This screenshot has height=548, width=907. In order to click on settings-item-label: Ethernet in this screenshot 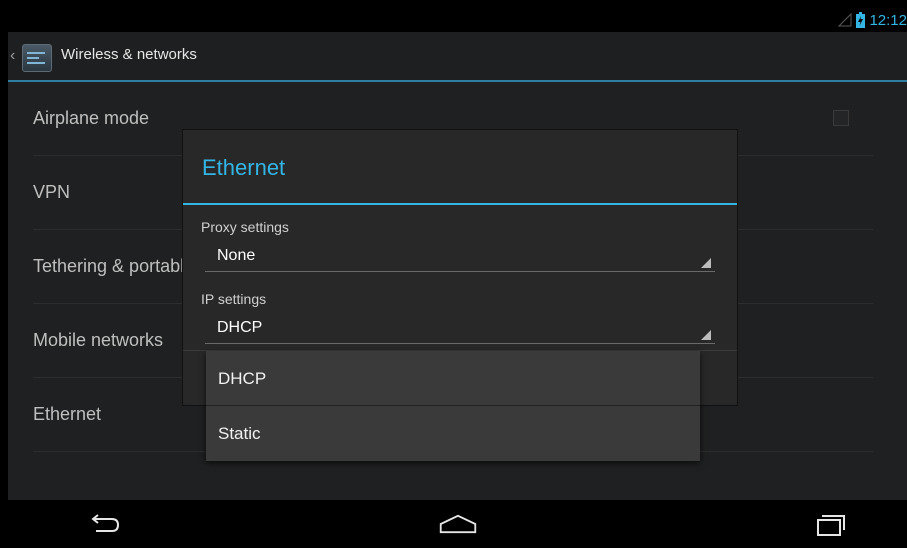, I will do `click(67, 414)`.